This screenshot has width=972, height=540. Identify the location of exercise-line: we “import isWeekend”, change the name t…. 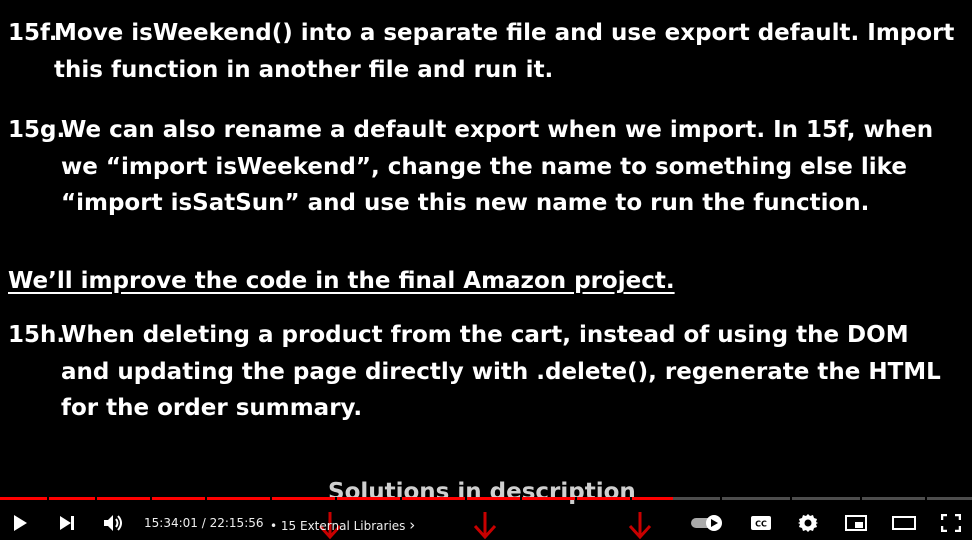
(484, 166).